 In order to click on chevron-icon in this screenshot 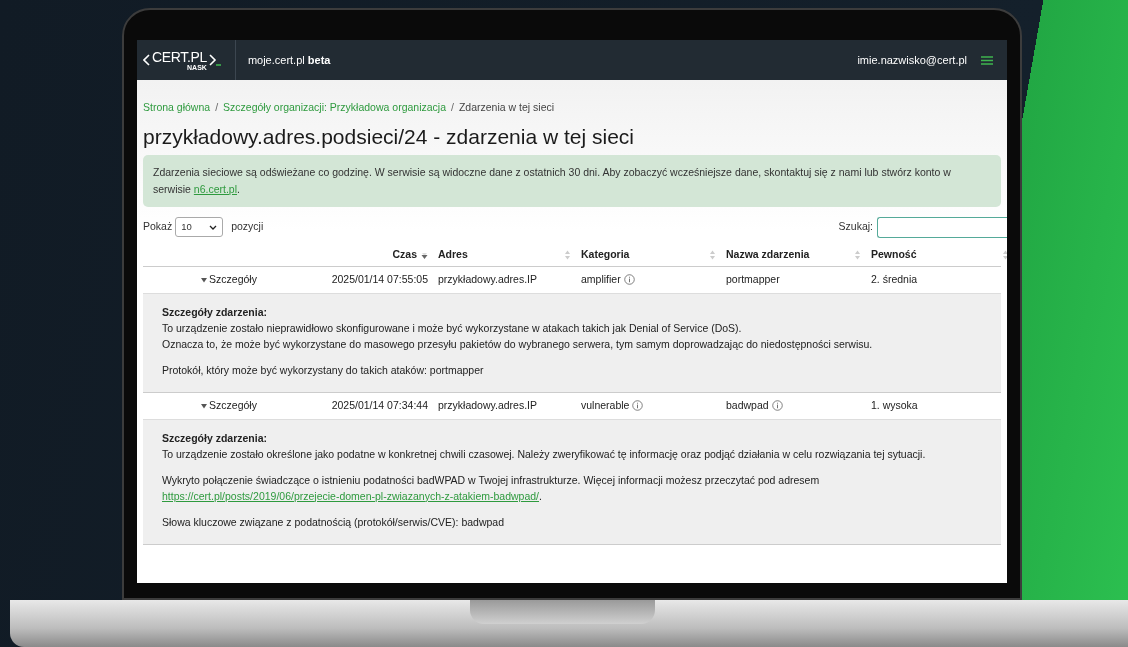, I will do `click(146, 60)`.